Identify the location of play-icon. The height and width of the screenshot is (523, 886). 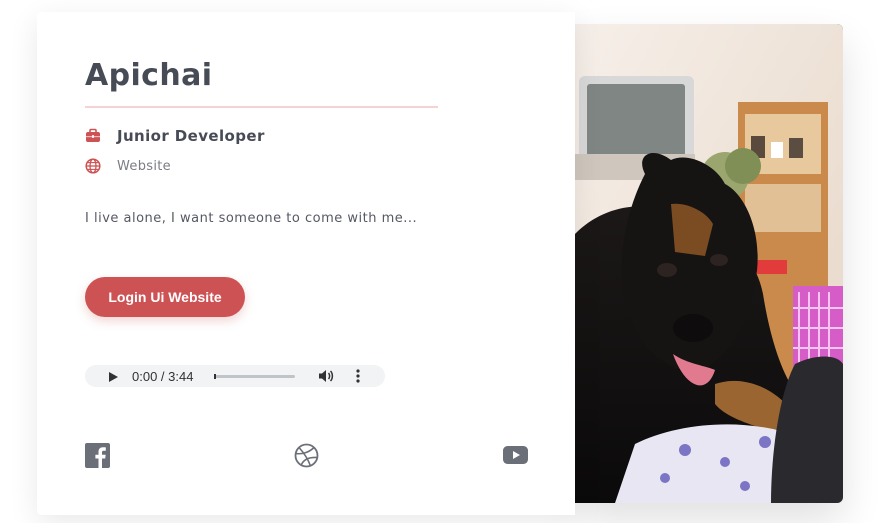
(113, 376).